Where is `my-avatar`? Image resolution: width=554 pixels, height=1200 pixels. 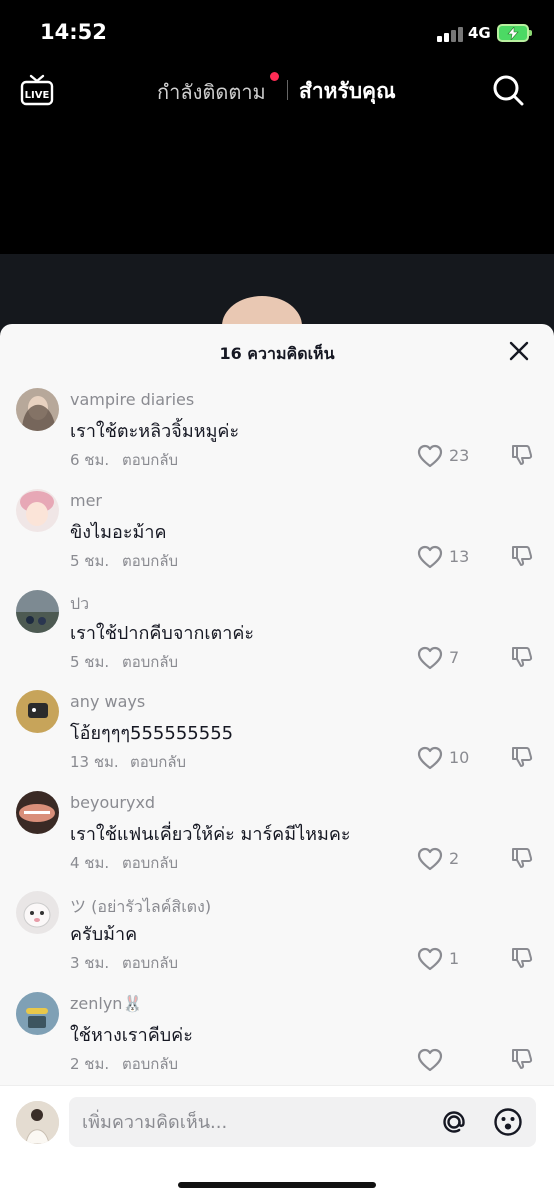 my-avatar is located at coordinates (37, 1122).